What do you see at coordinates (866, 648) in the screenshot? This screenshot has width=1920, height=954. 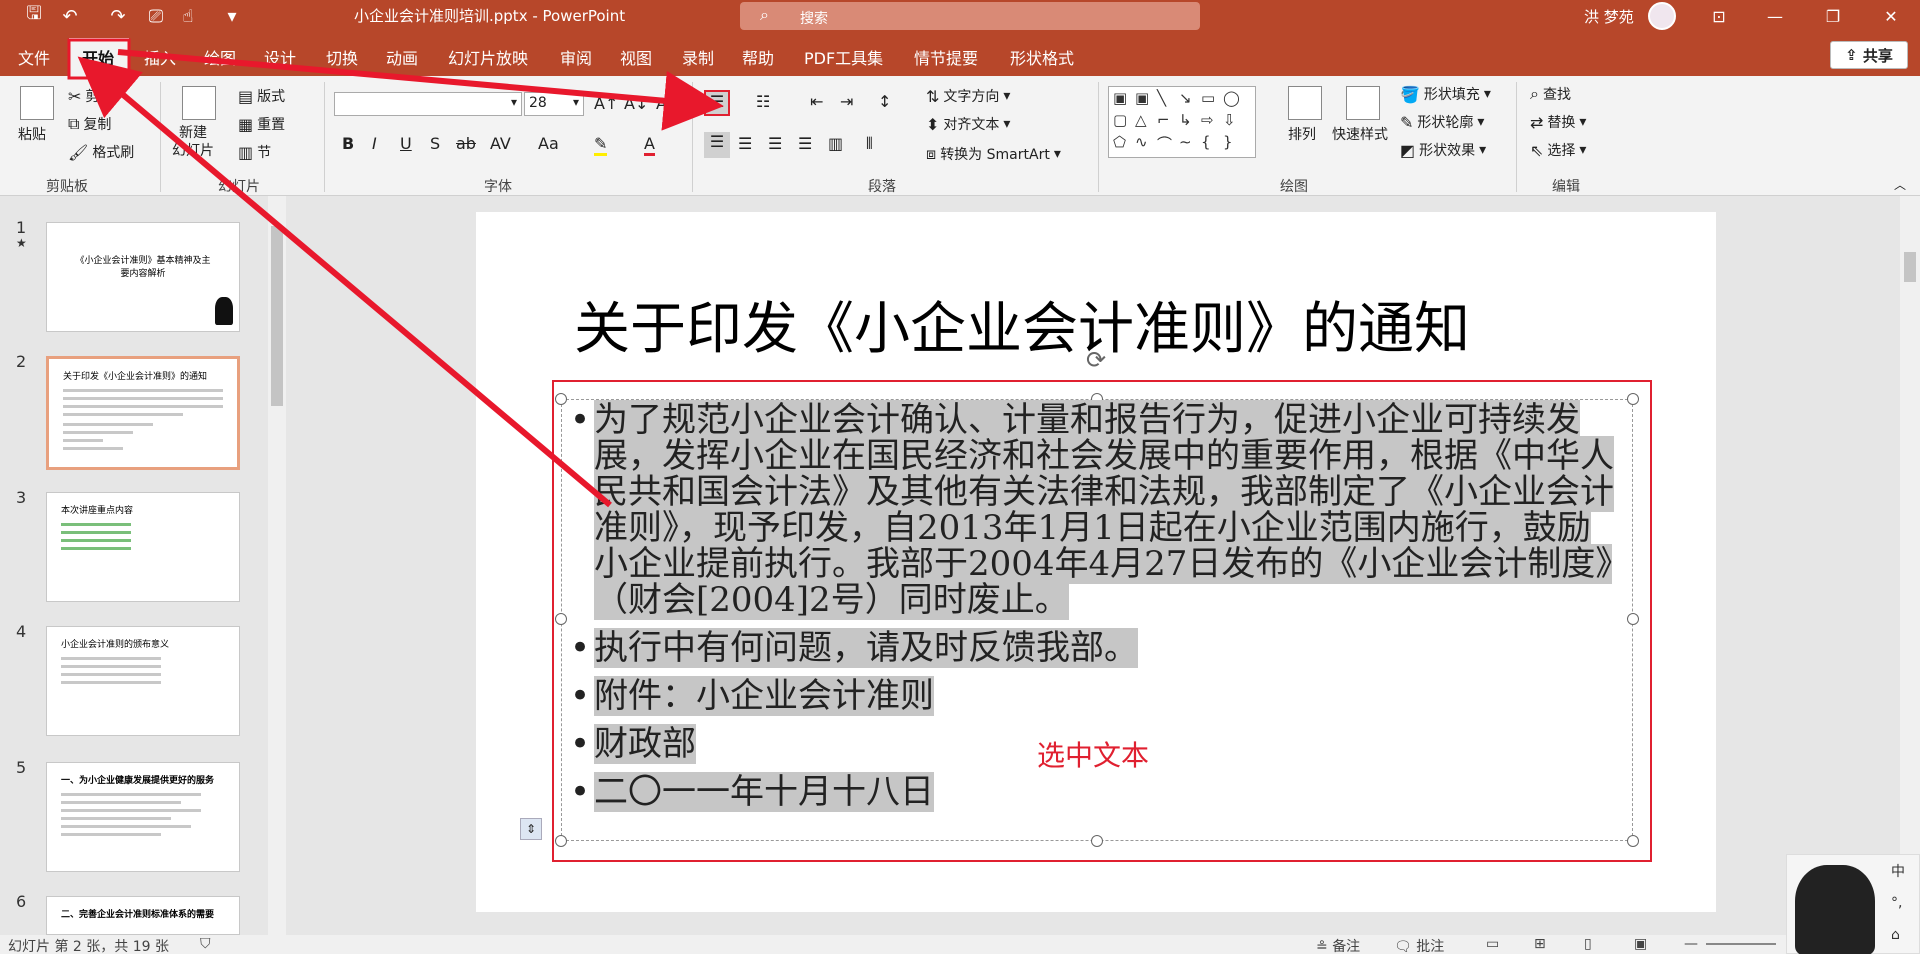 I see `selected-text: 执行中有何问题，请及时反馈我部。` at bounding box center [866, 648].